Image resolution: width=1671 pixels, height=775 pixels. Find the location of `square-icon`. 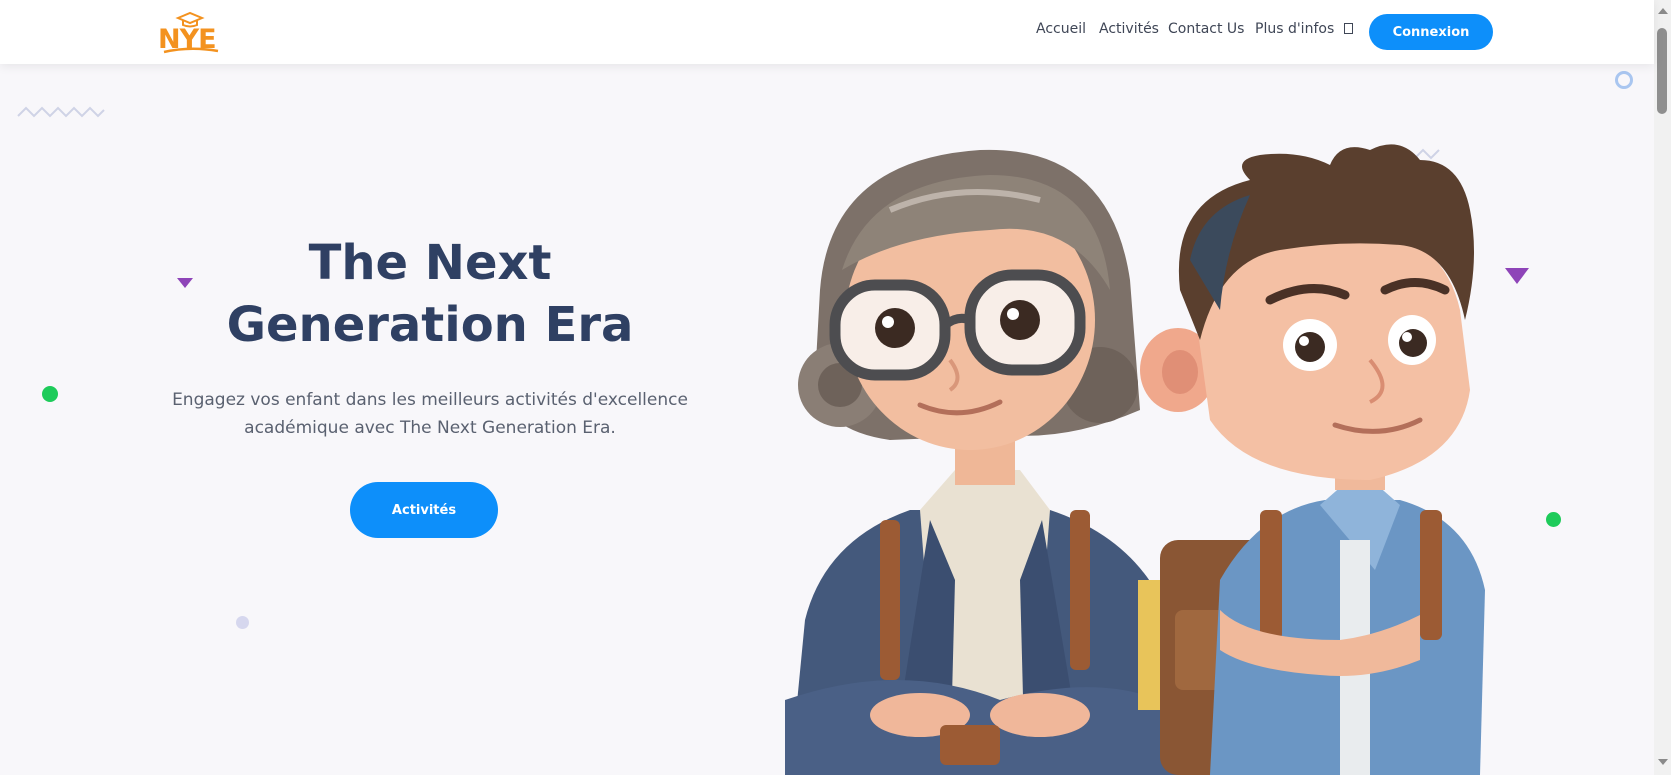

square-icon is located at coordinates (1348, 28).